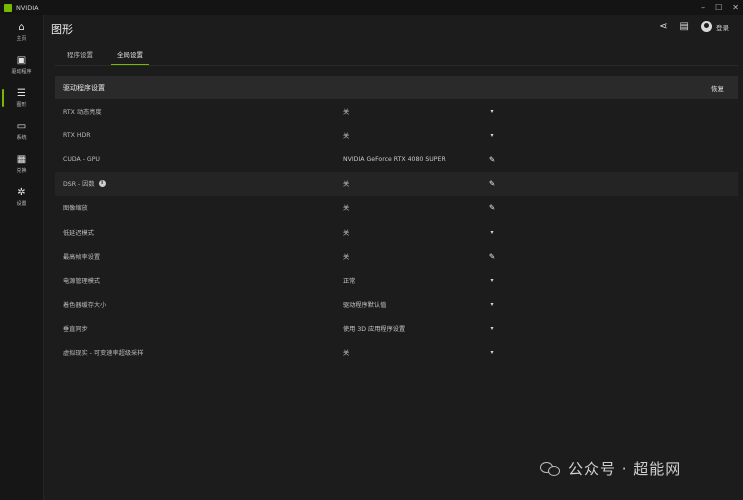 This screenshot has width=743, height=500. Describe the element at coordinates (62, 29) in the screenshot. I see `page-title: 图形` at that location.